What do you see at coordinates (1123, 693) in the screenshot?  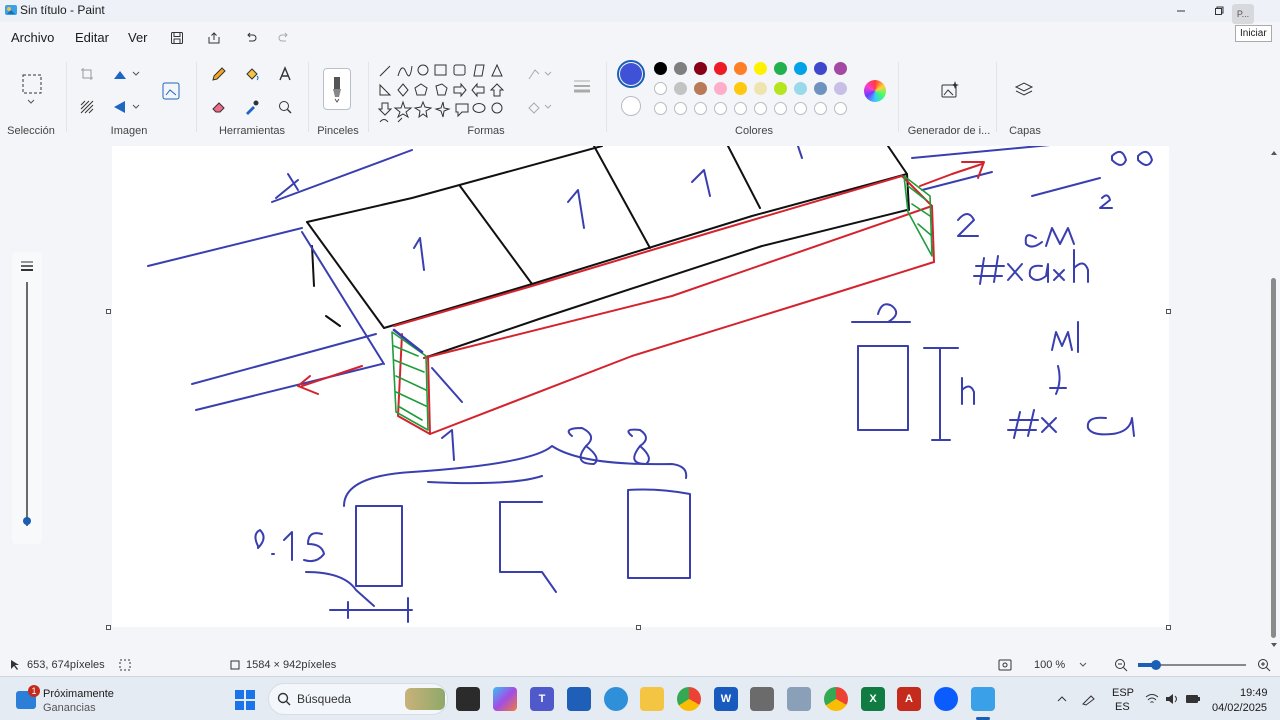 I see `language-top: ESP` at bounding box center [1123, 693].